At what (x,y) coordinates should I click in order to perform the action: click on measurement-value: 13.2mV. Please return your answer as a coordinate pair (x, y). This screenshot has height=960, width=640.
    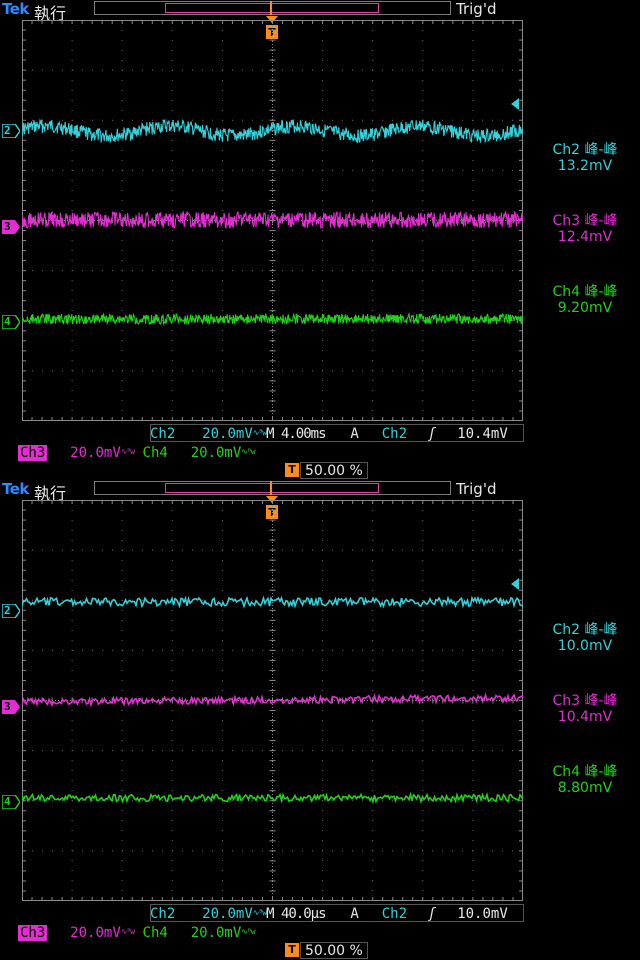
    Looking at the image, I should click on (585, 166).